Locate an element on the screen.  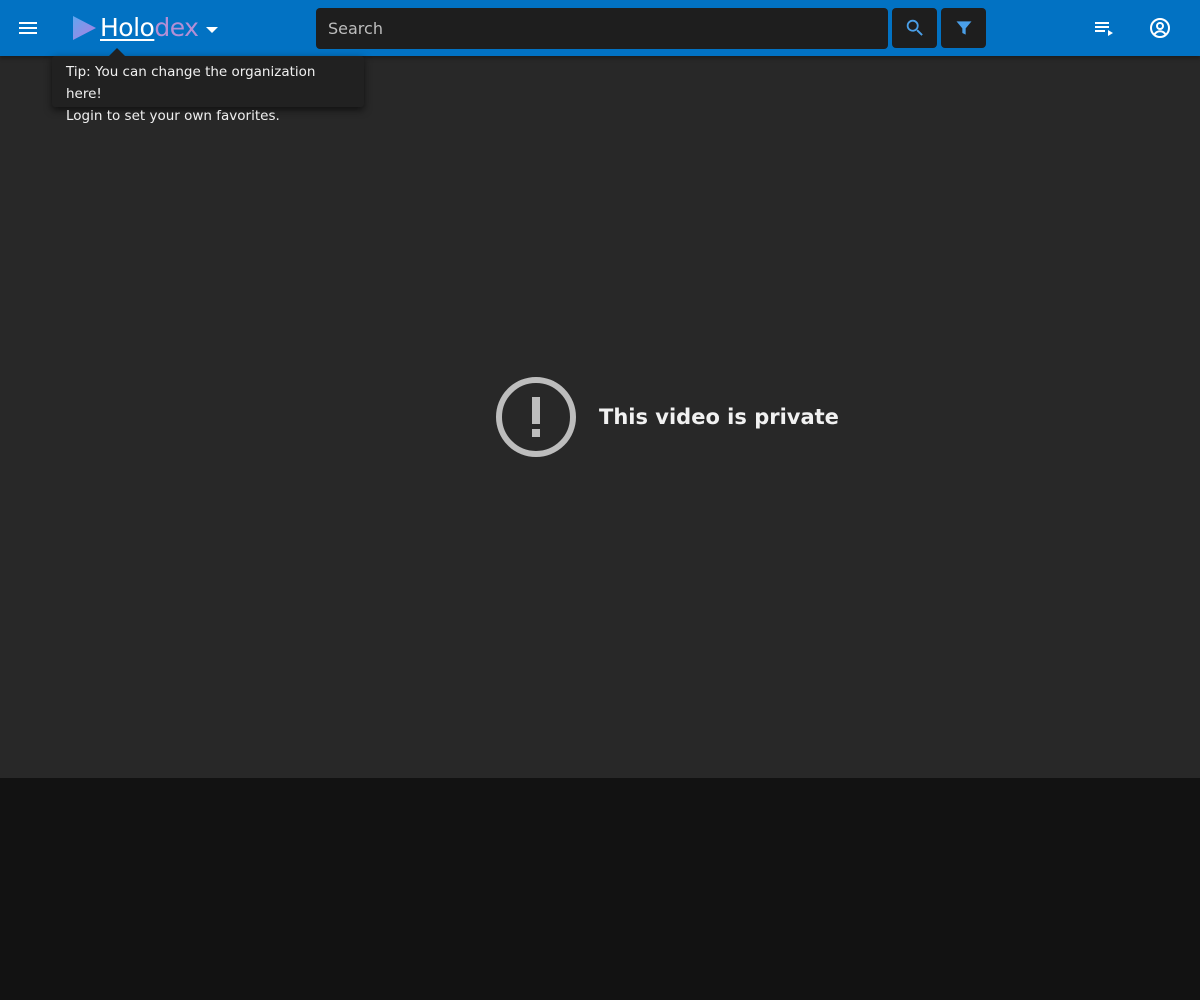
funnel-icon is located at coordinates (963, 28).